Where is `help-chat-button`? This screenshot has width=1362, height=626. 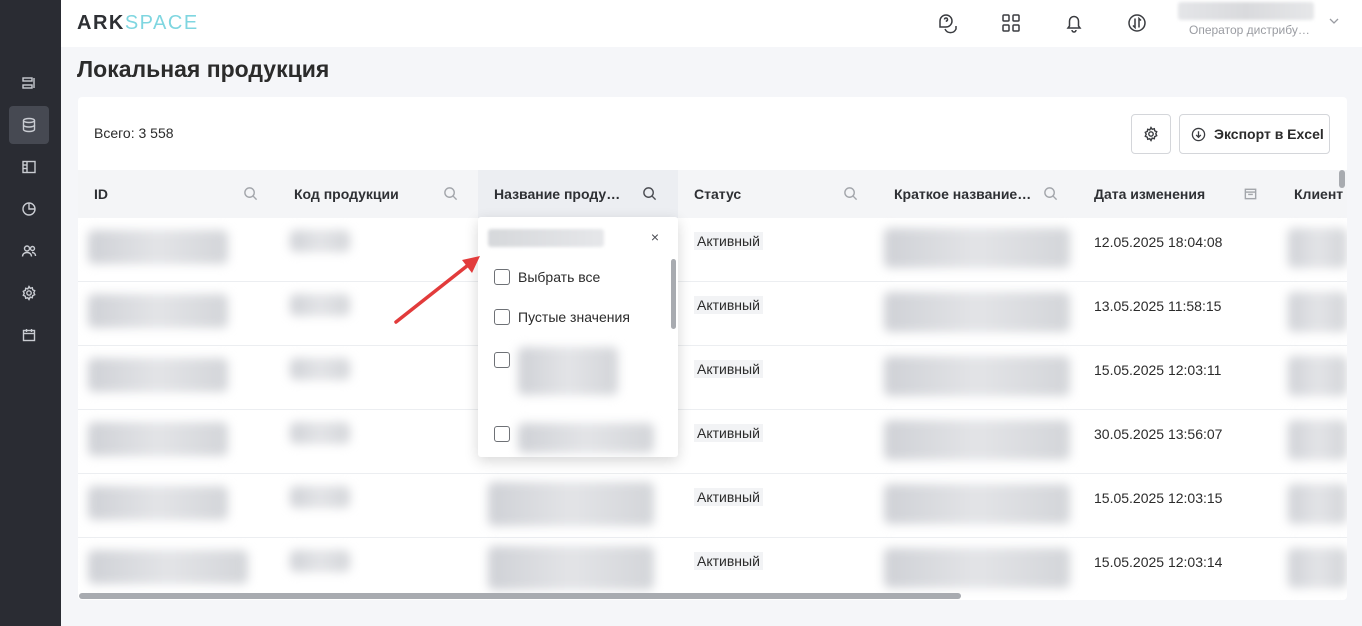 help-chat-button is located at coordinates (948, 23).